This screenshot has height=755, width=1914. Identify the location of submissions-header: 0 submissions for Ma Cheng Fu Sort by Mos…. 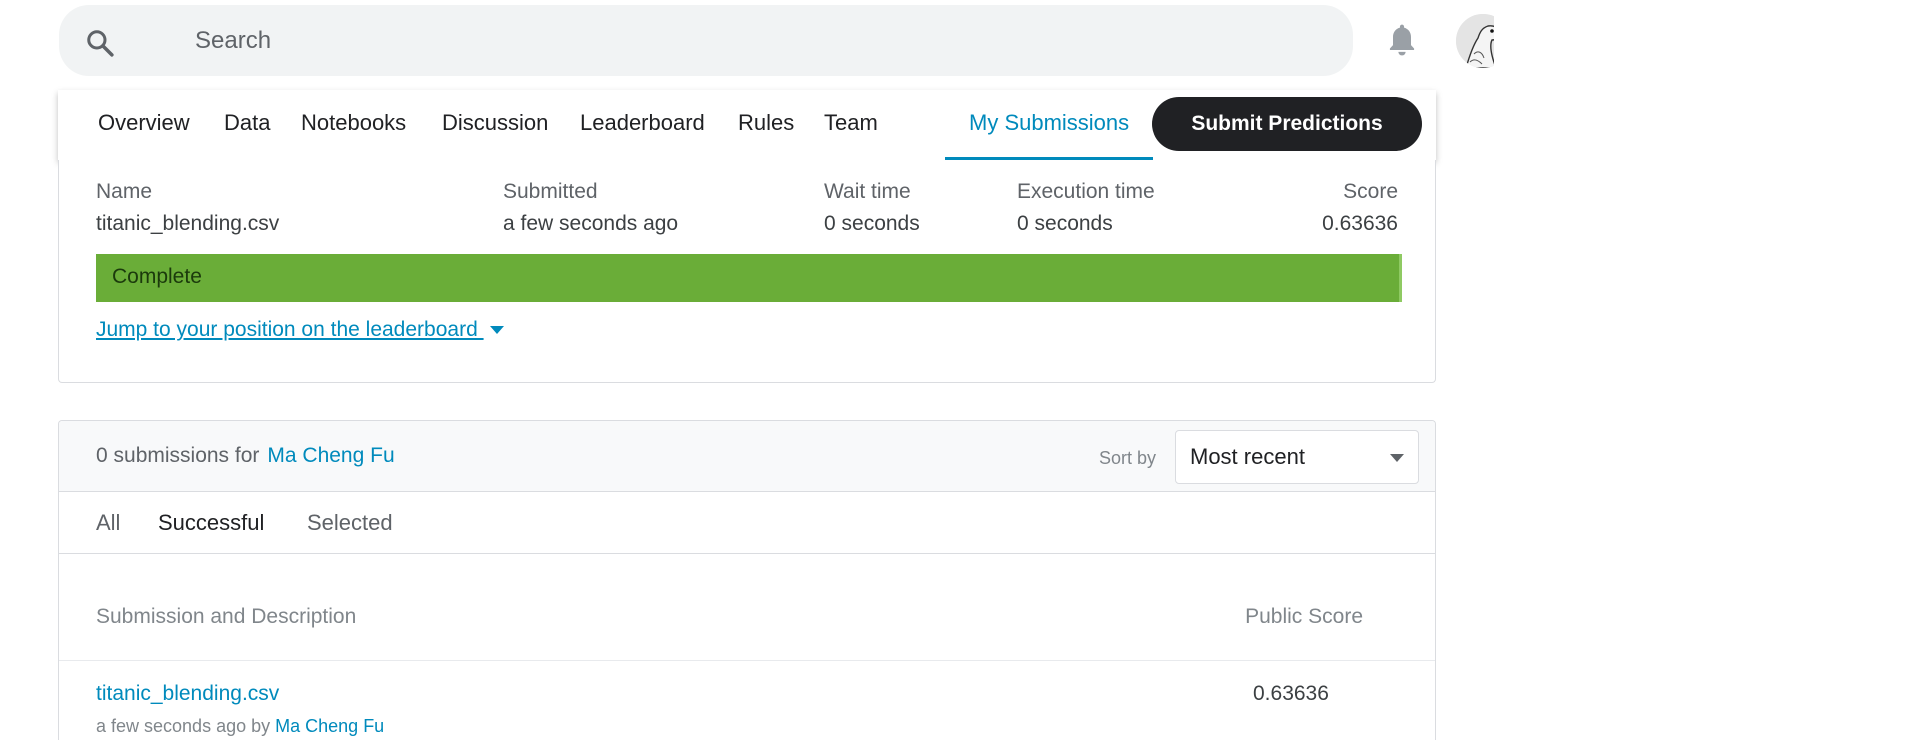
(747, 456).